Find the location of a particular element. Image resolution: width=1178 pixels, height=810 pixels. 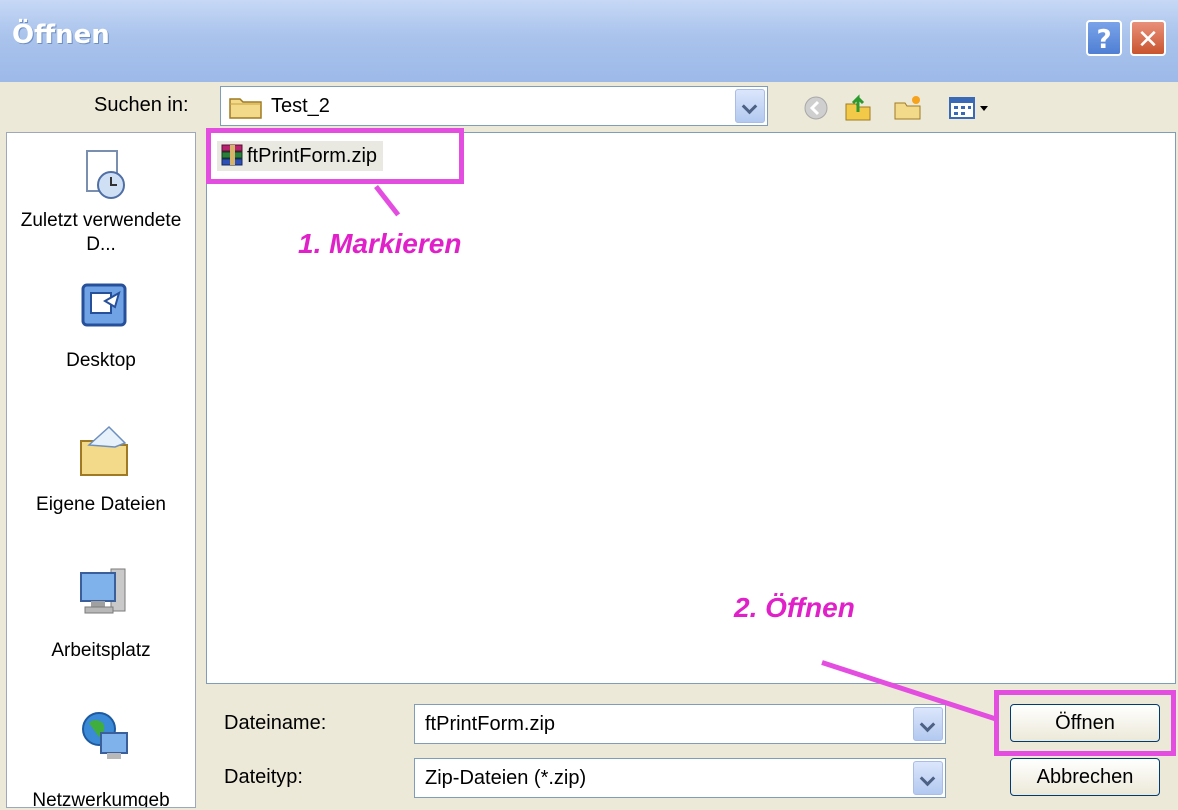

filename-dropdown-button is located at coordinates (928, 724).